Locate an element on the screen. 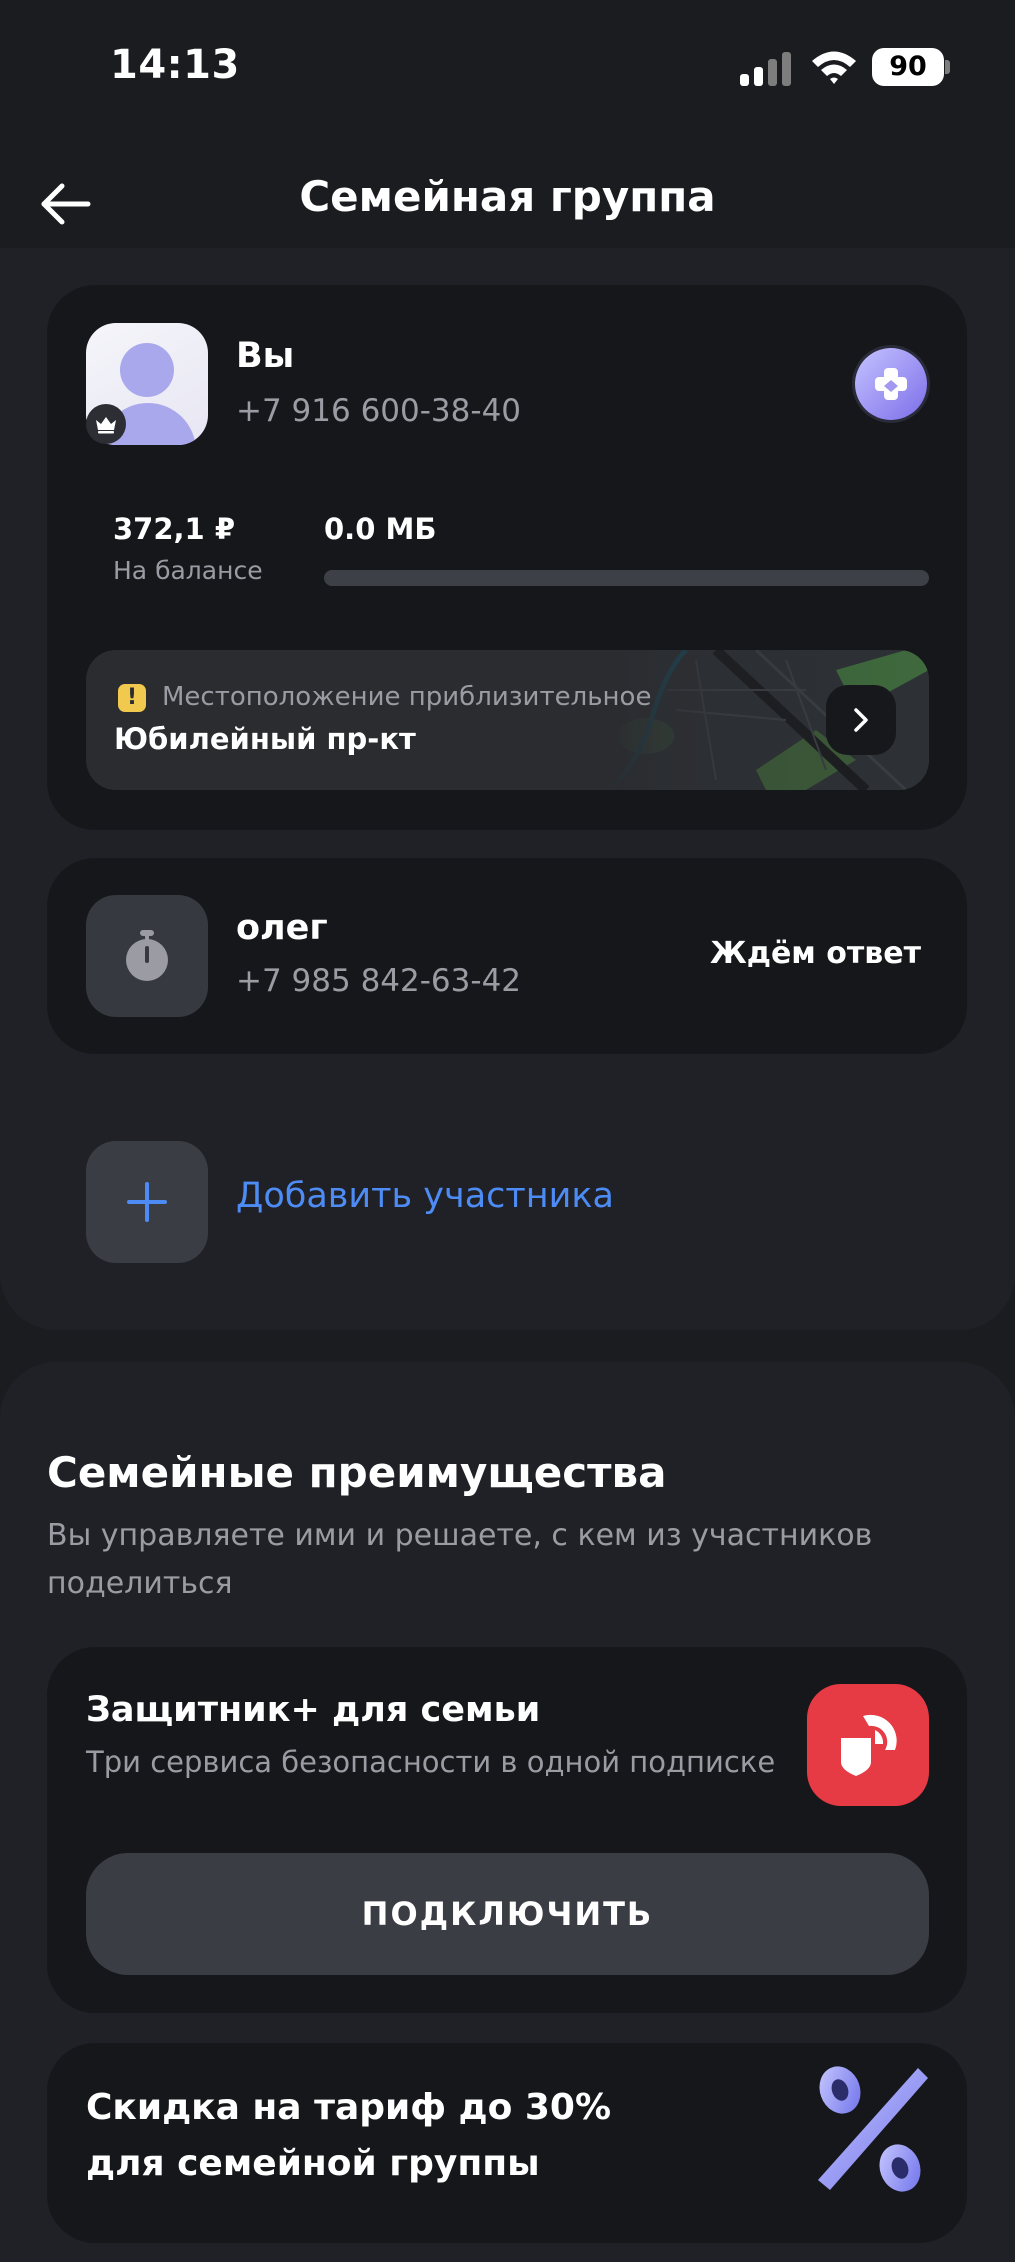 The height and width of the screenshot is (2262, 1015). percent-icon is located at coordinates (873, 2129).